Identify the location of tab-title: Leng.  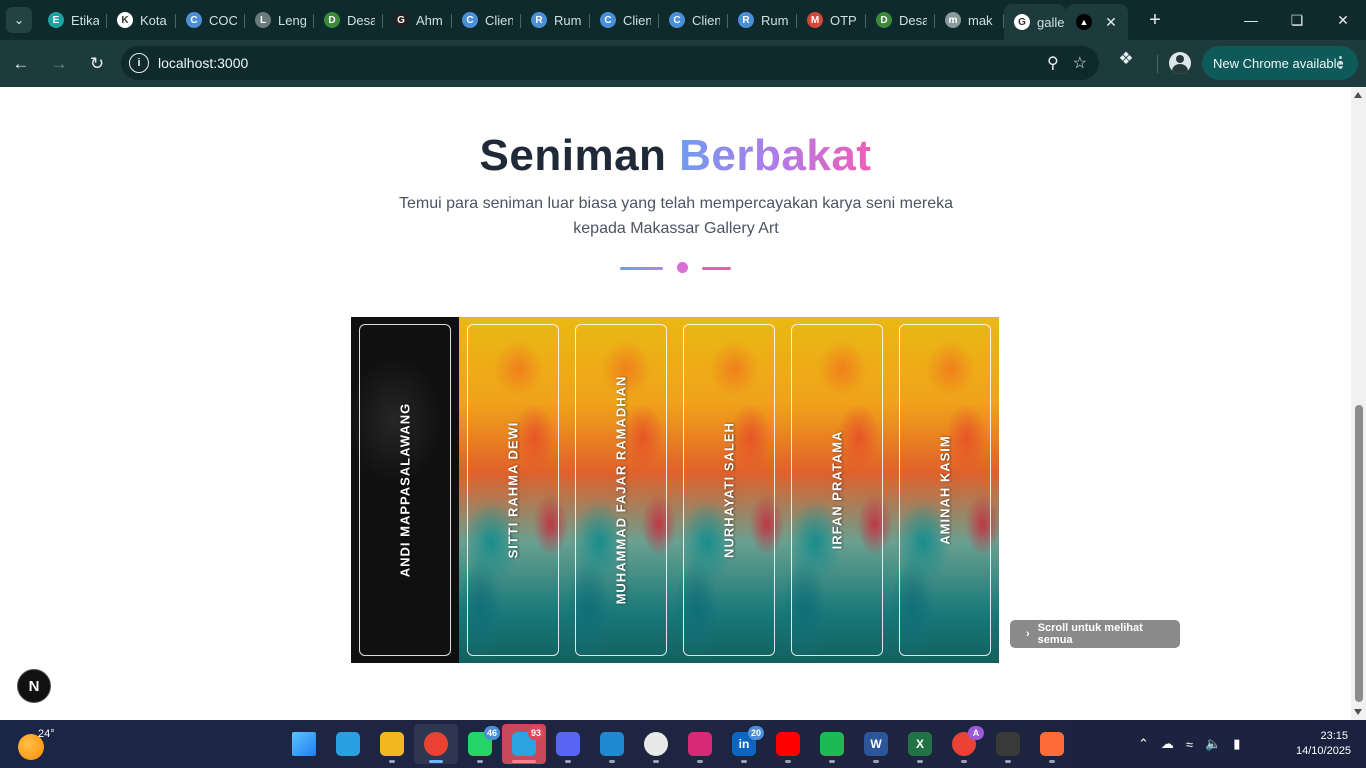
(292, 20).